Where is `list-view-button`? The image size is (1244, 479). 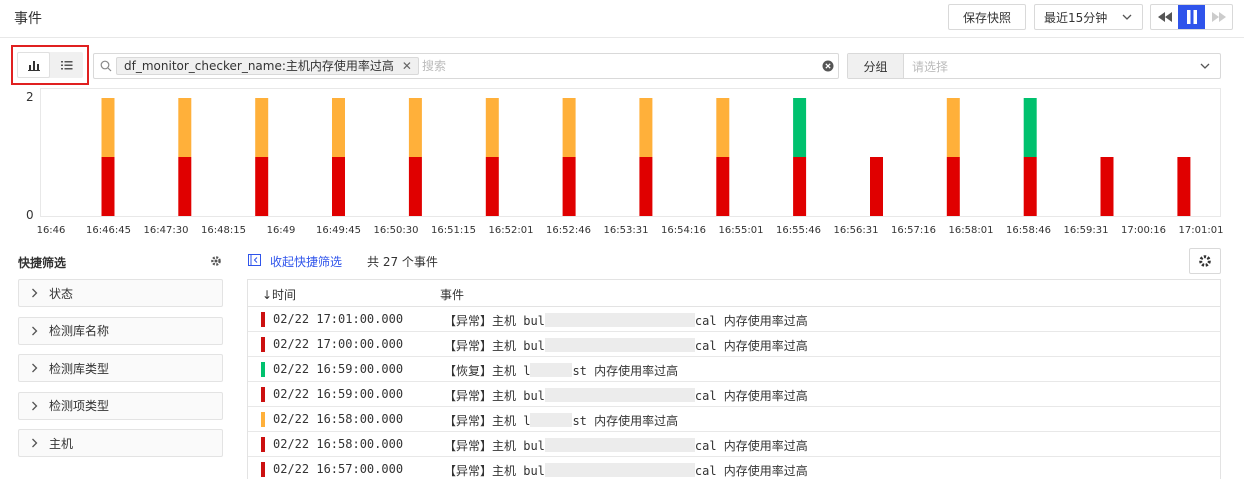
list-view-button is located at coordinates (66, 65).